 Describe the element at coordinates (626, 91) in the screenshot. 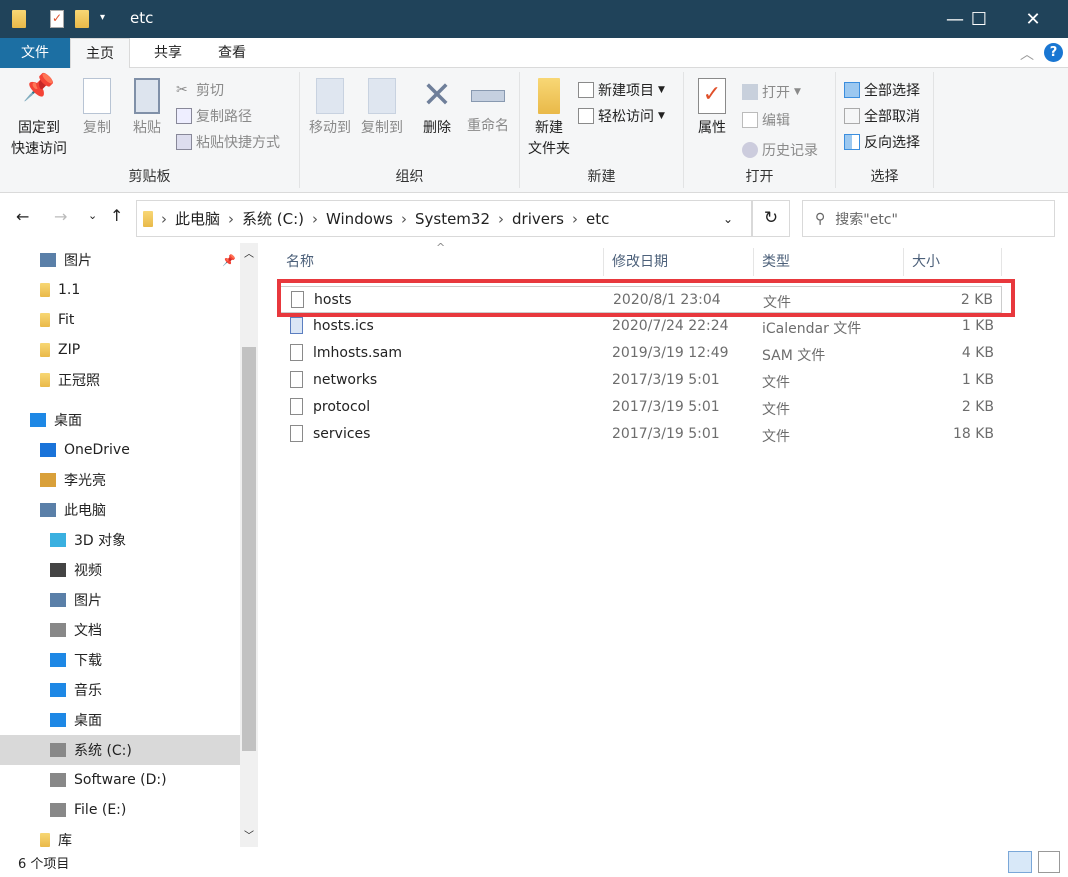

I see `new-item-label: 新建项目` at that location.